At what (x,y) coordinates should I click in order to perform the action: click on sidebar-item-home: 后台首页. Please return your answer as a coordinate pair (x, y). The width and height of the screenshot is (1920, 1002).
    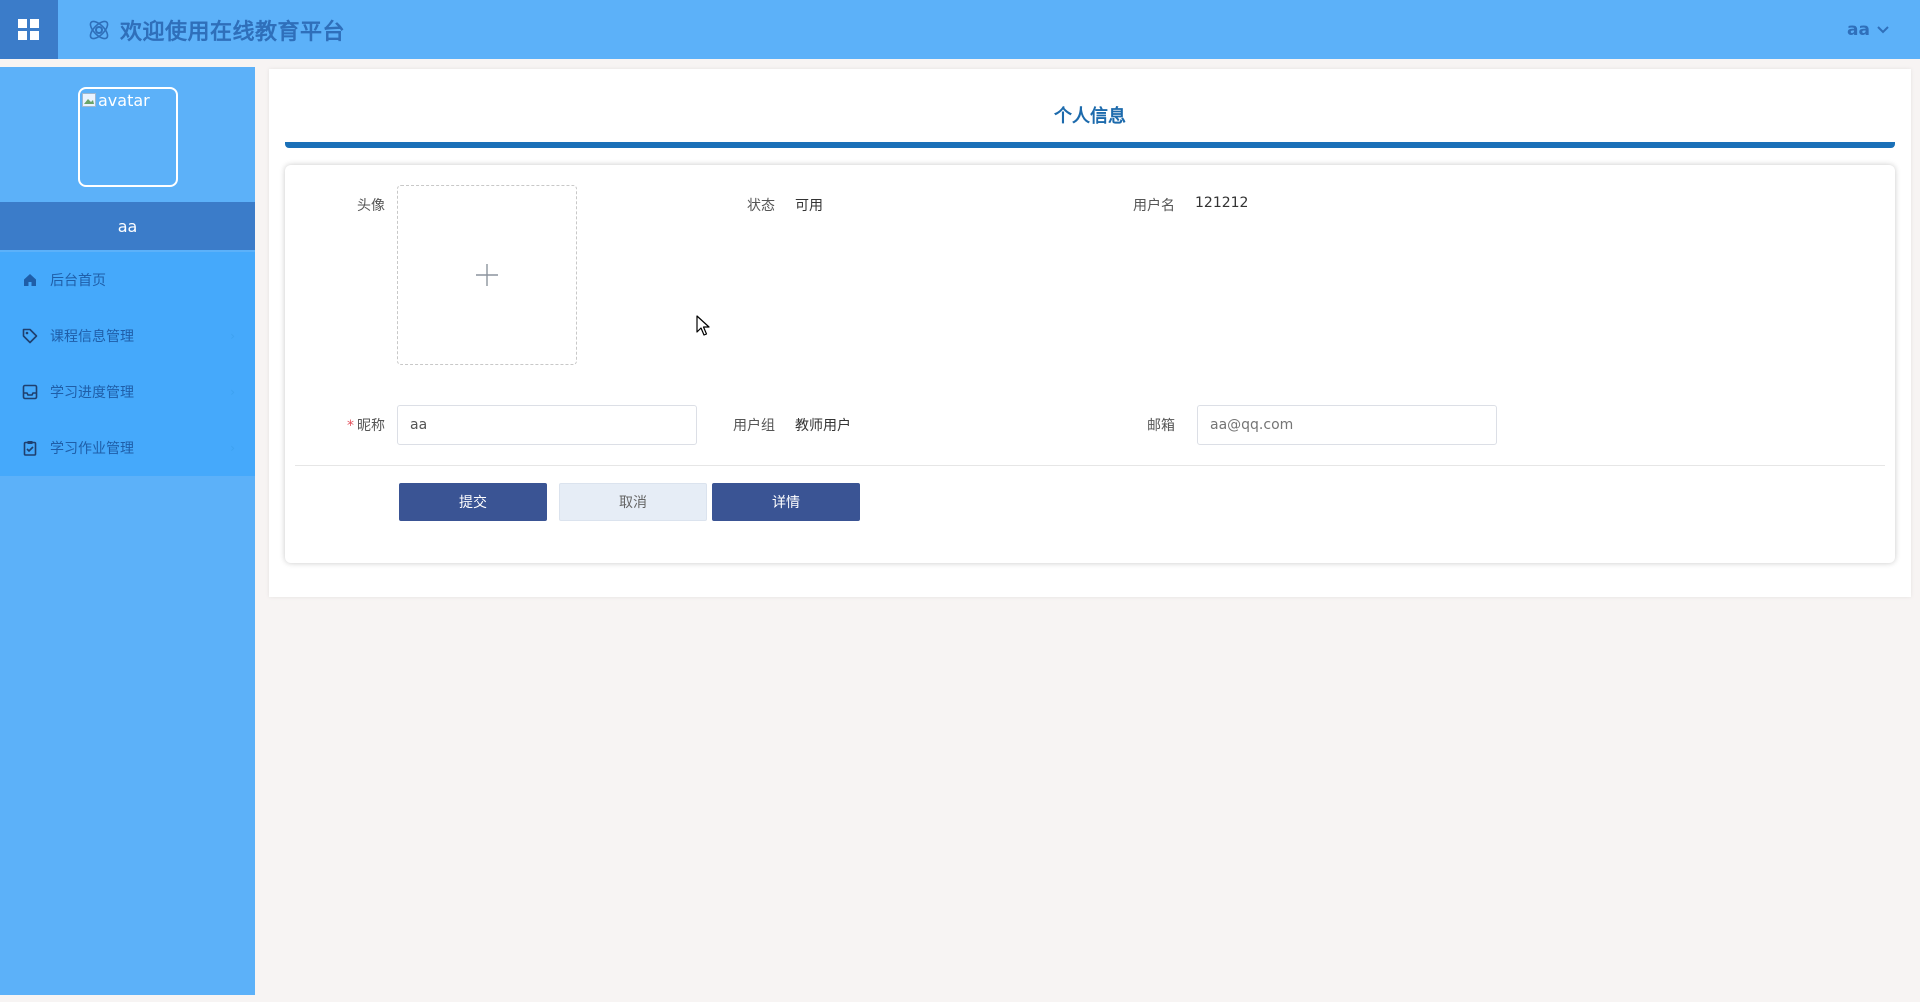
    Looking at the image, I should click on (127, 280).